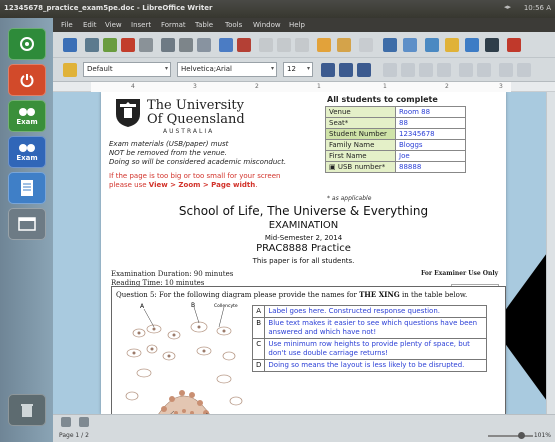  I want to click on bold-icon, so click(328, 70).